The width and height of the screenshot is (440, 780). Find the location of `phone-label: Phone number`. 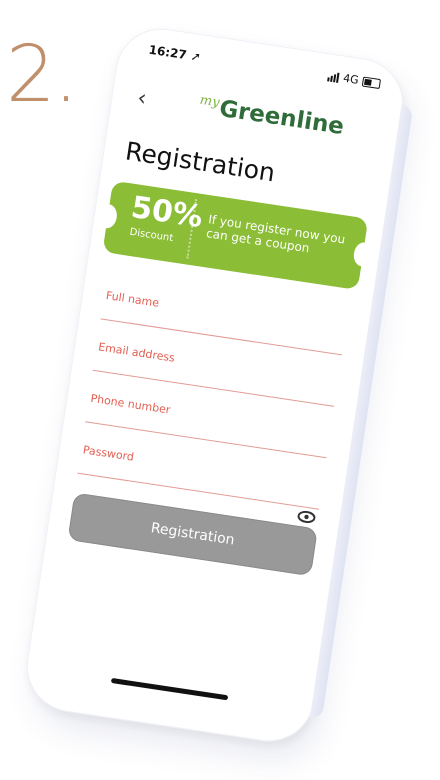

phone-label: Phone number is located at coordinates (130, 404).